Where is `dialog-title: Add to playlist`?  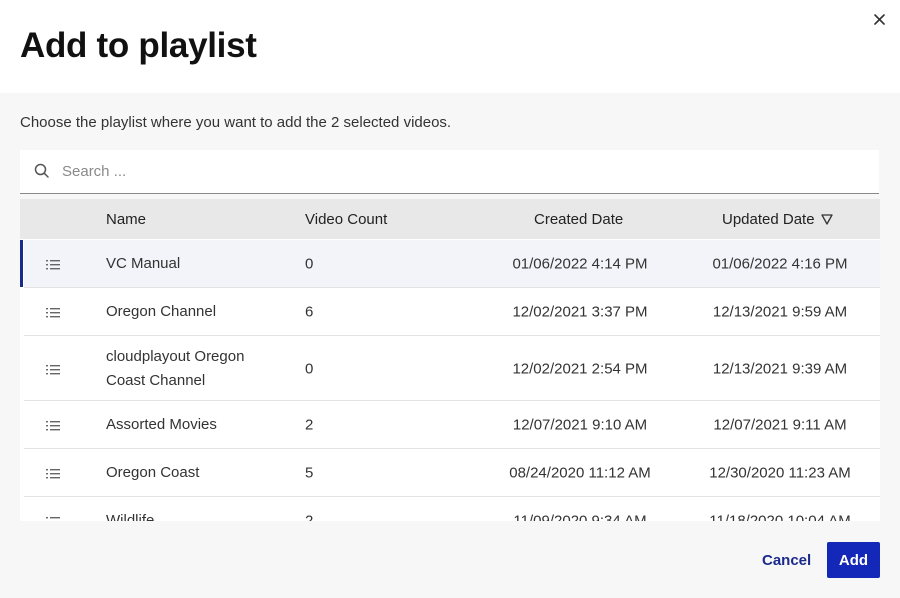 dialog-title: Add to playlist is located at coordinates (138, 45).